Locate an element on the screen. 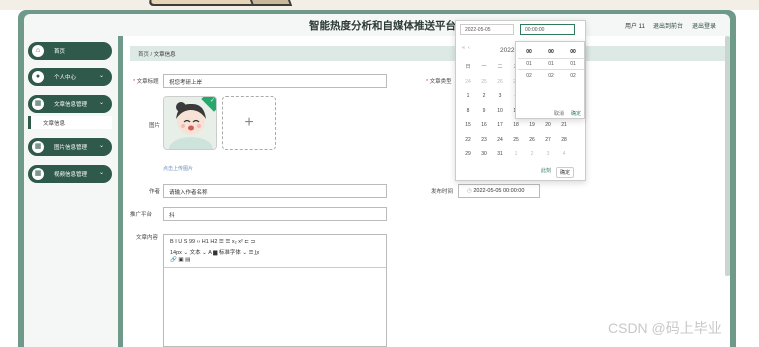 Image resolution: width=759 pixels, height=347 pixels. check-icon: ✓ is located at coordinates (212, 101).